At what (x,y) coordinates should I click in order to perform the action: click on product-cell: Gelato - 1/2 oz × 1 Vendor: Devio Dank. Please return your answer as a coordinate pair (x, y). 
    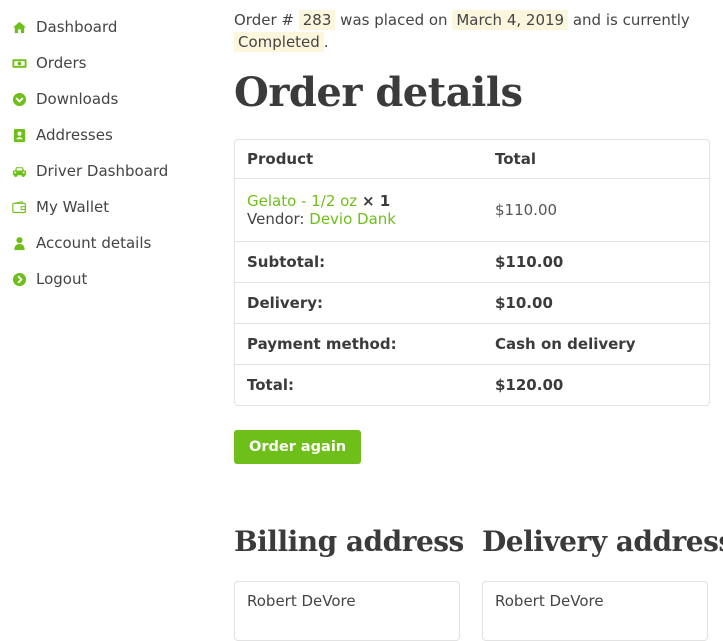
    Looking at the image, I should click on (359, 209).